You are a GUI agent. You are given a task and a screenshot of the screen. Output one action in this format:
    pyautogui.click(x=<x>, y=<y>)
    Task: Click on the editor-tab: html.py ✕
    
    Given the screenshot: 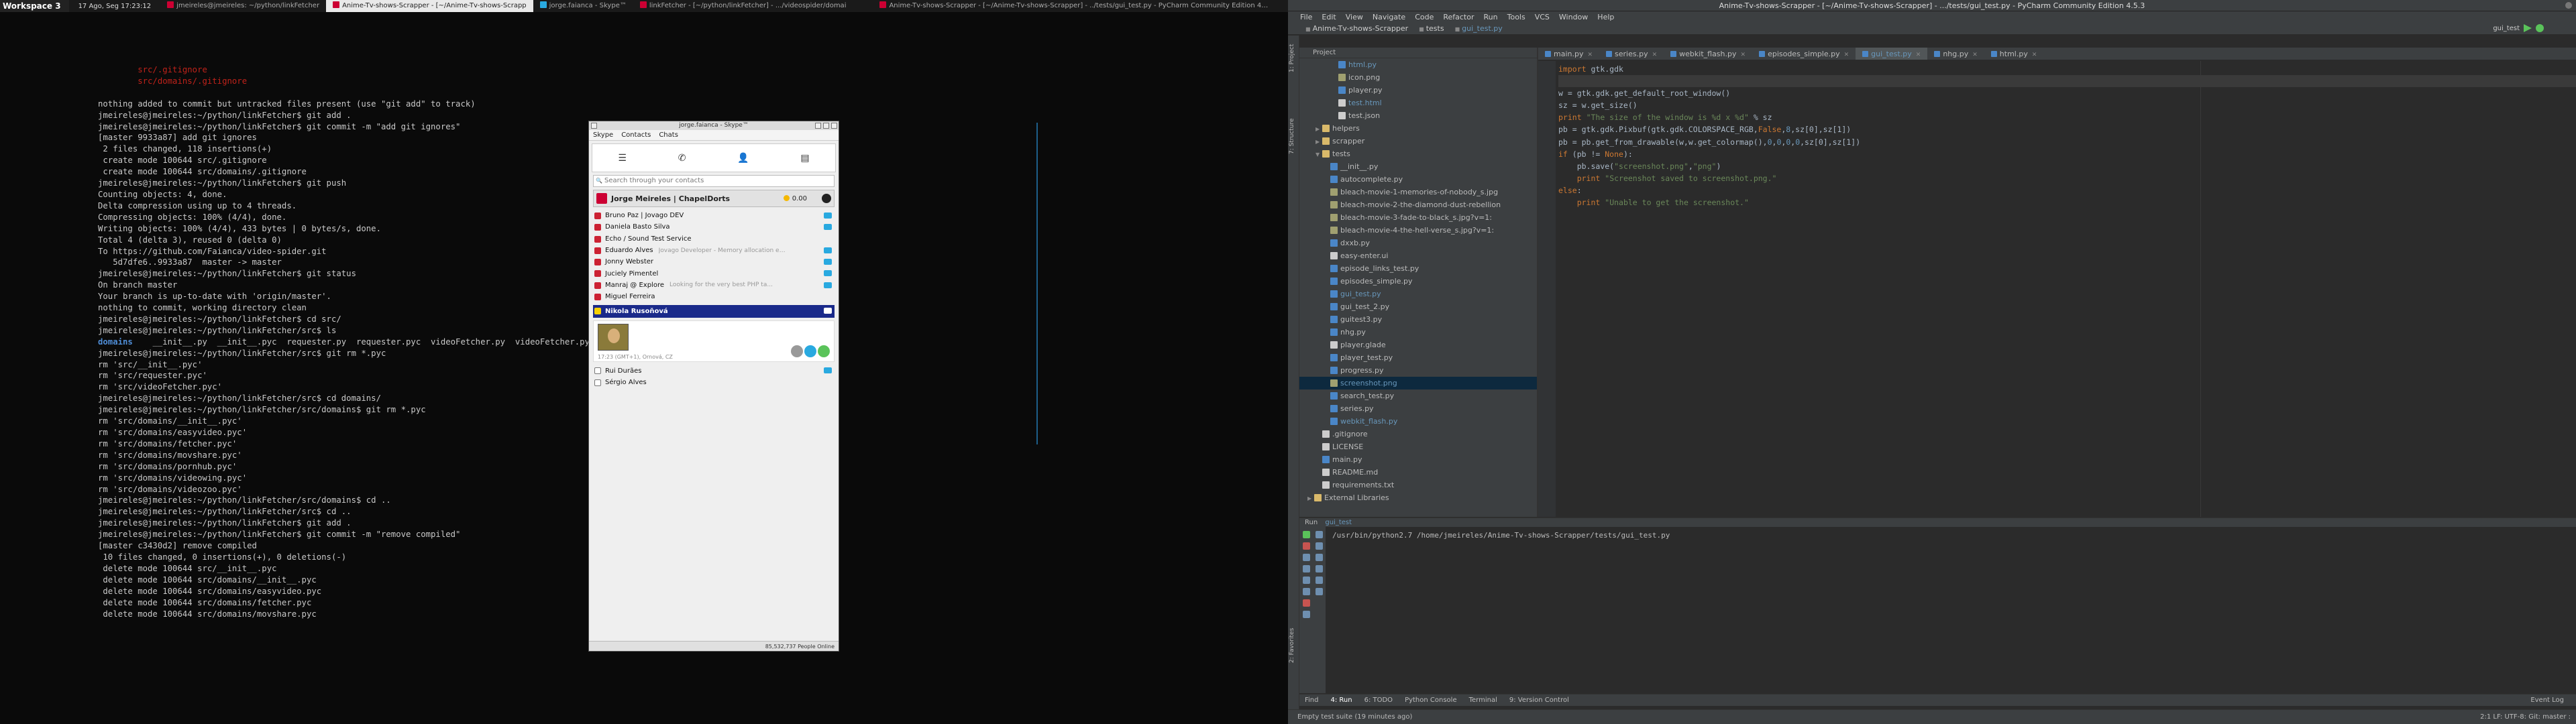 What is the action you would take?
    pyautogui.click(x=2014, y=54)
    